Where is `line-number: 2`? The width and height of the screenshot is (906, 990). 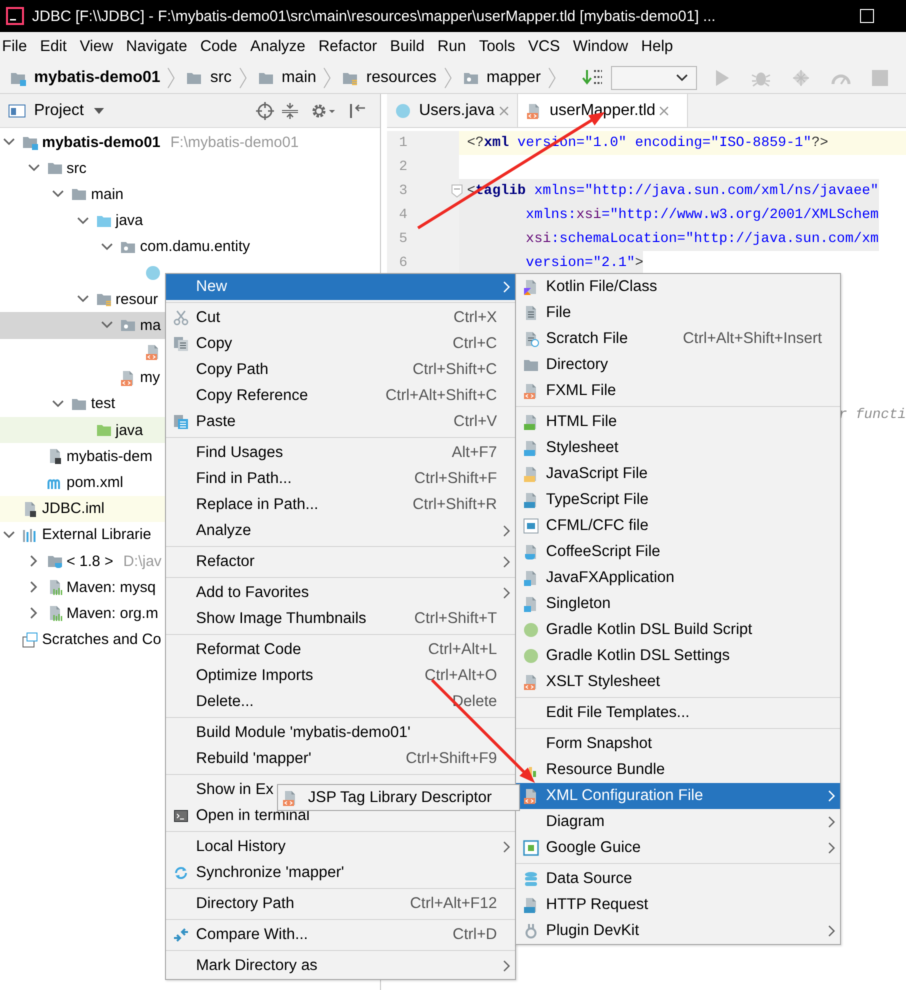
line-number: 2 is located at coordinates (403, 167).